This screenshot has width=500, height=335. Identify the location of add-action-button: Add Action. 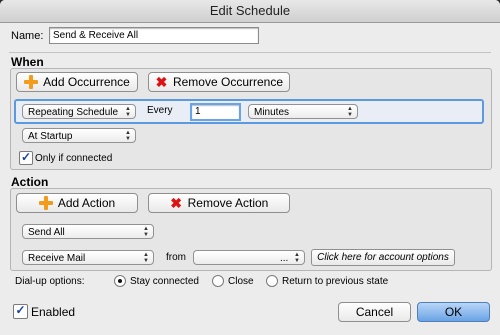
(77, 203).